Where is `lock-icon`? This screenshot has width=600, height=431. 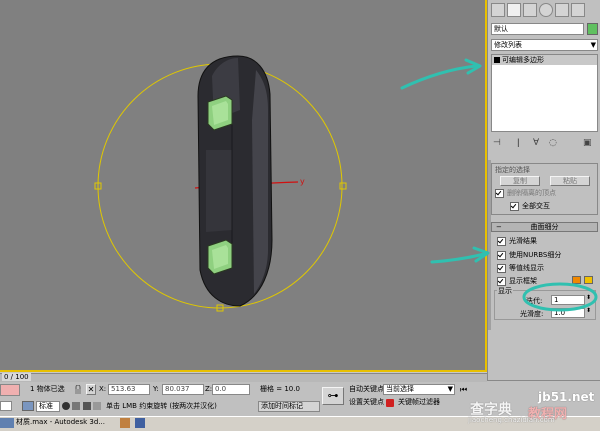
lock-icon is located at coordinates (78, 389).